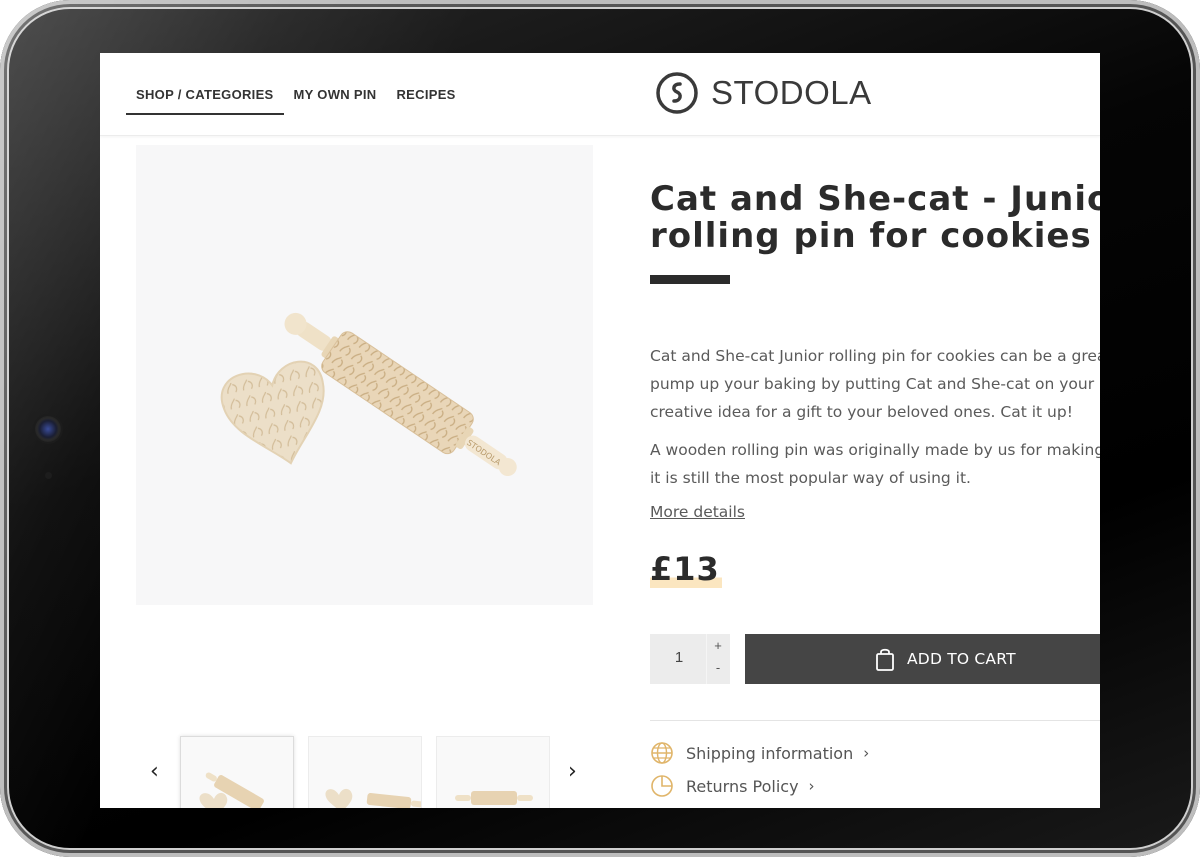 The image size is (1200, 857). What do you see at coordinates (875, 720) in the screenshot?
I see `info-separator` at bounding box center [875, 720].